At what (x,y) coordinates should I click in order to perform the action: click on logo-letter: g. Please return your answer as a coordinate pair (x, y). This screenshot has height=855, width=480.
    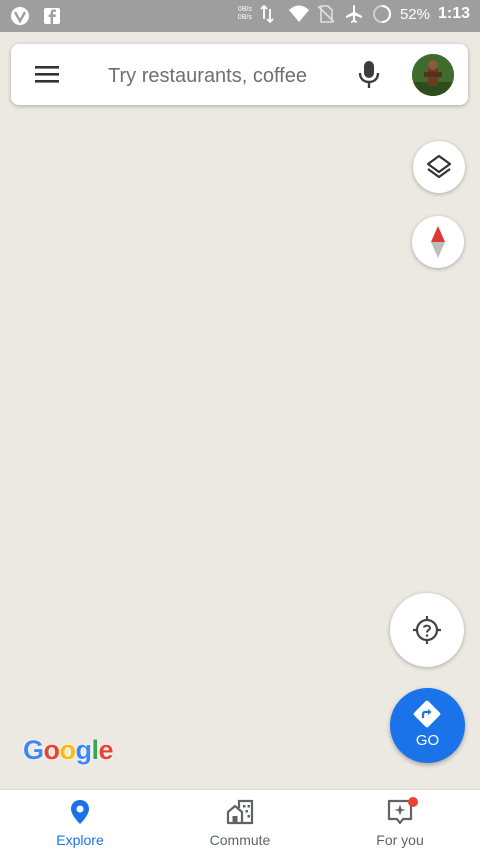
    Looking at the image, I should click on (84, 750).